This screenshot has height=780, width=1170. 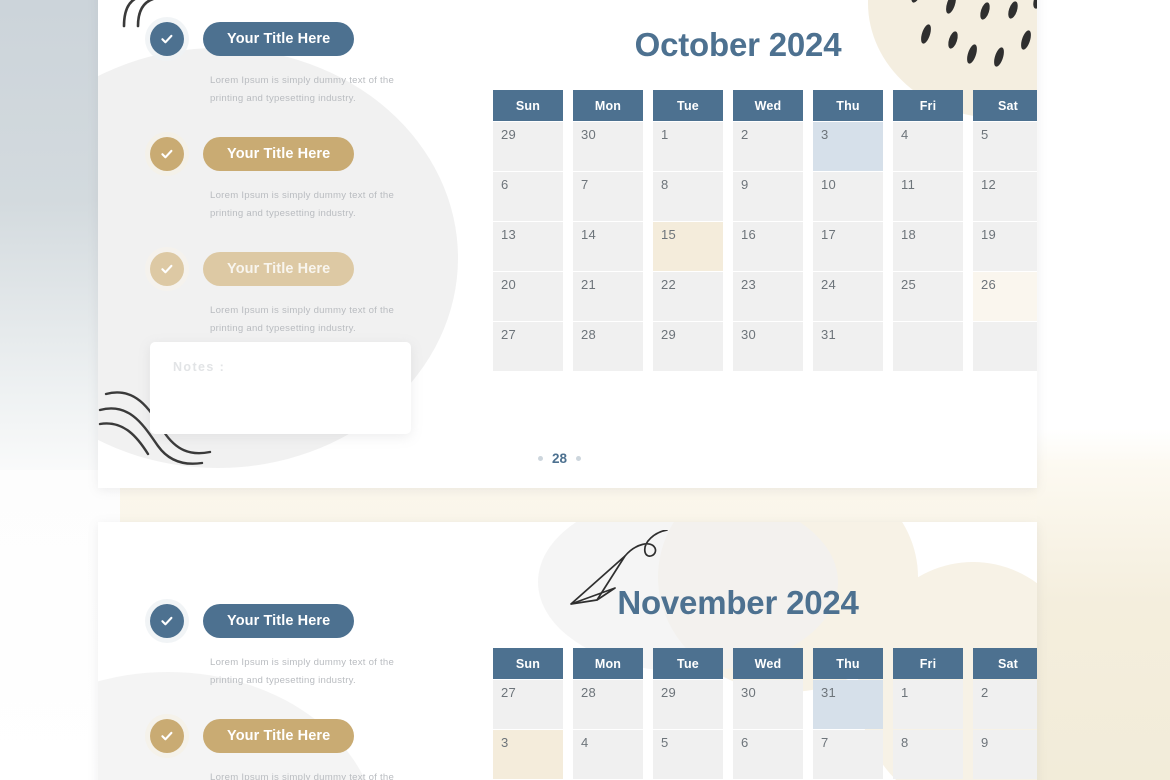 I want to click on day-cell: 17, so click(x=848, y=246).